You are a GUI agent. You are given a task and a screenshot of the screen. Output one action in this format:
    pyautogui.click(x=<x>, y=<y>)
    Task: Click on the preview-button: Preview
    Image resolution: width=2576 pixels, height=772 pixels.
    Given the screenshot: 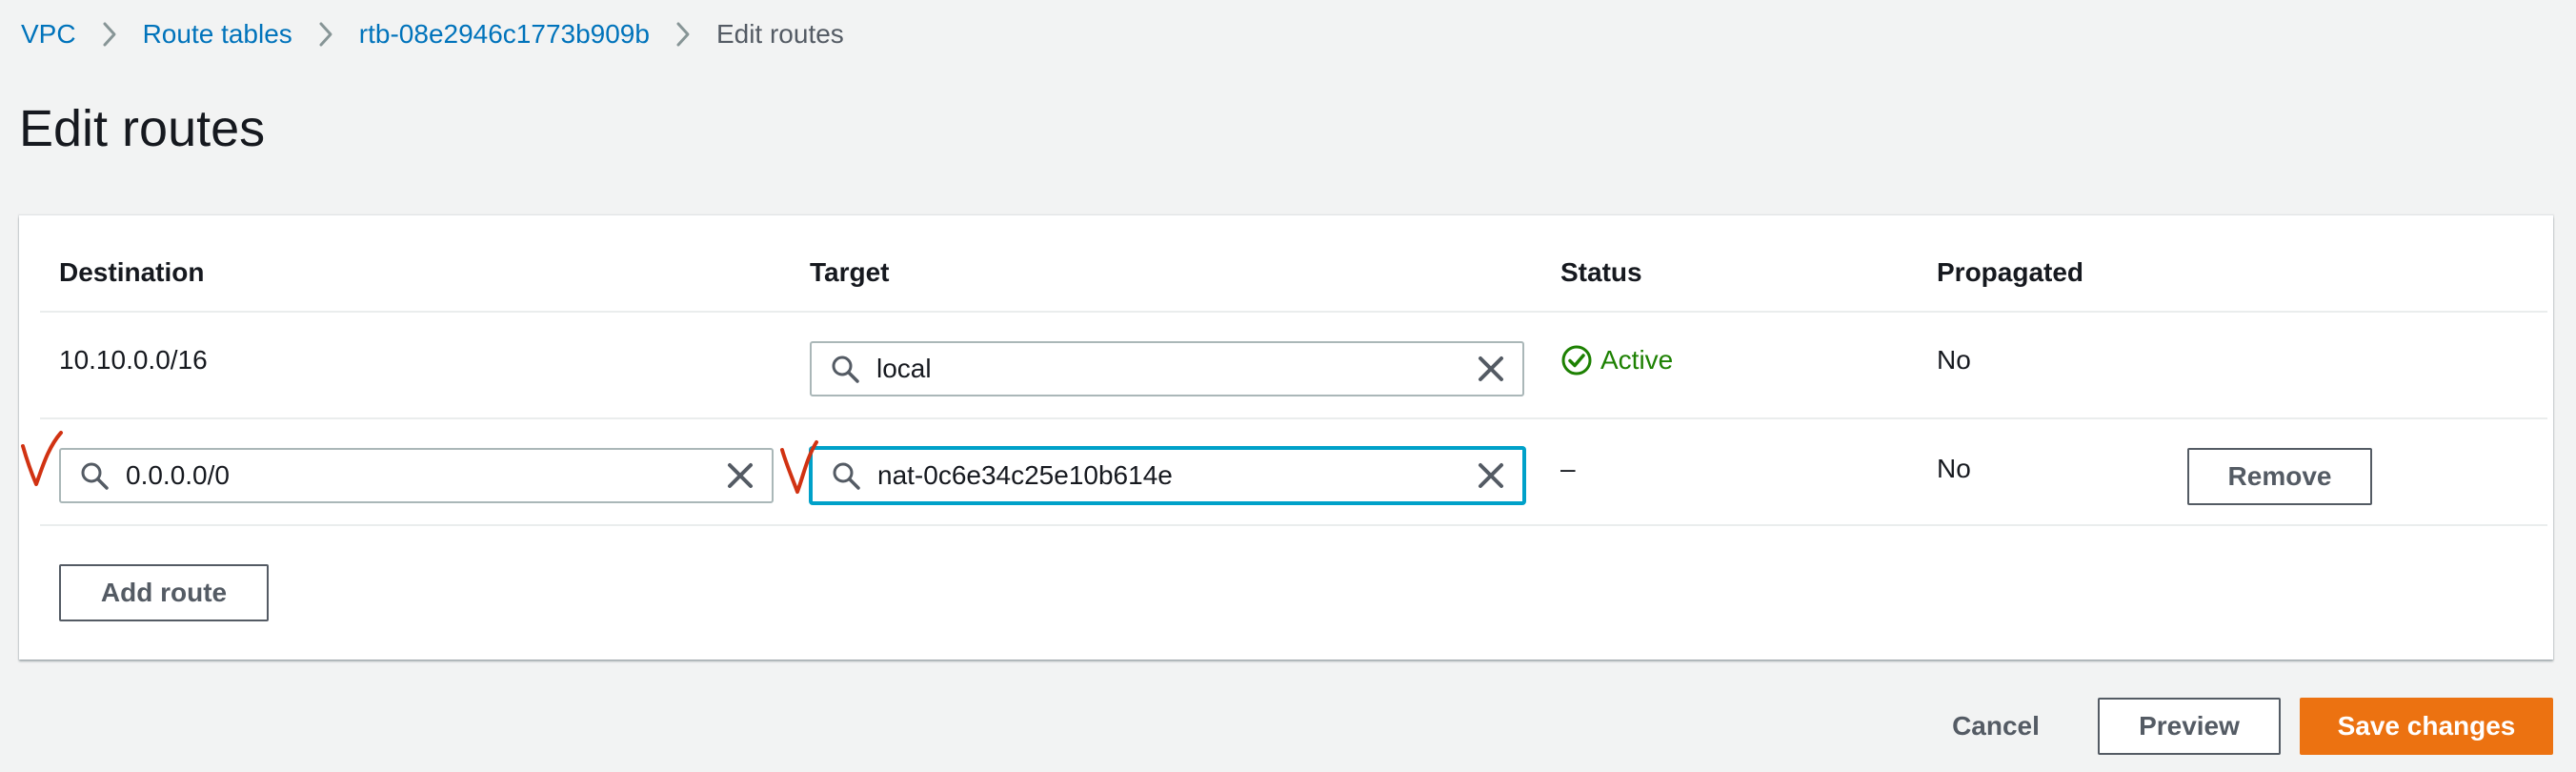 What is the action you would take?
    pyautogui.click(x=2189, y=726)
    